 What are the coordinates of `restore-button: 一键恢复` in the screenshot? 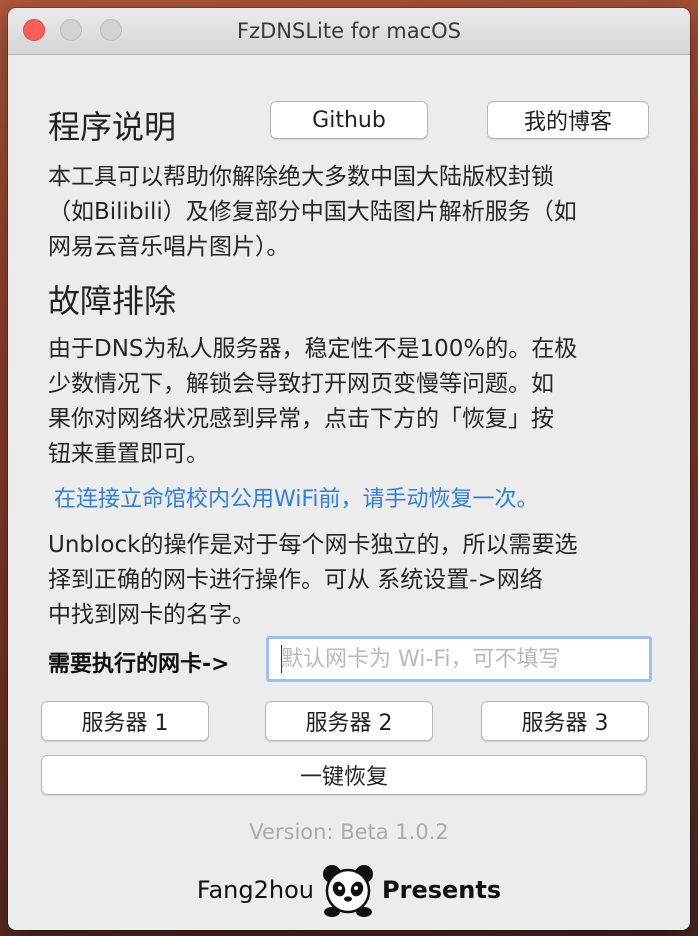 It's located at (344, 775).